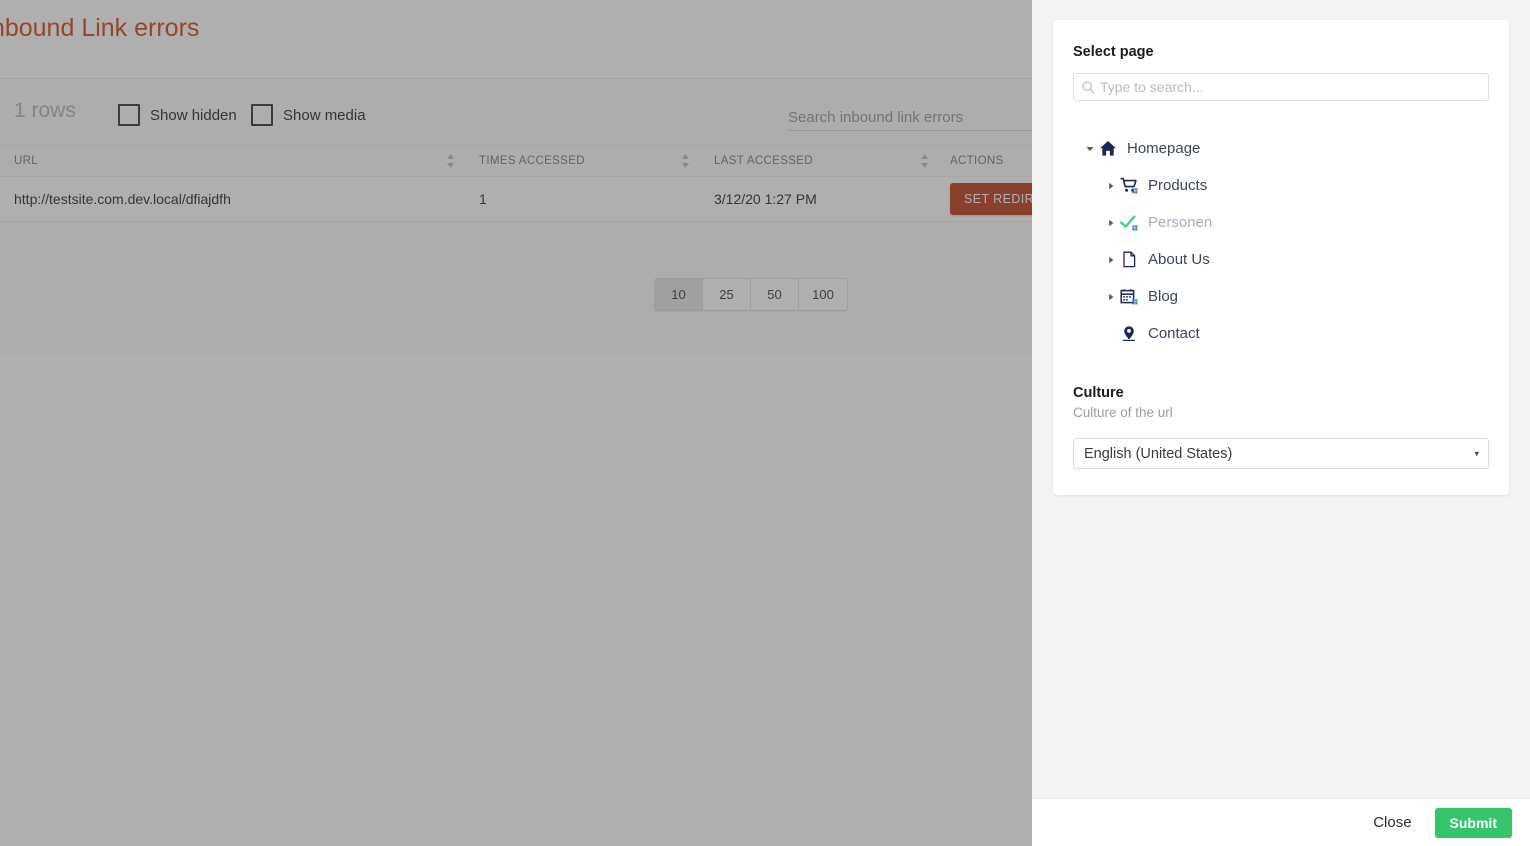 This screenshot has width=1530, height=846. What do you see at coordinates (1281, 185) in the screenshot?
I see `tree-node-products: Products` at bounding box center [1281, 185].